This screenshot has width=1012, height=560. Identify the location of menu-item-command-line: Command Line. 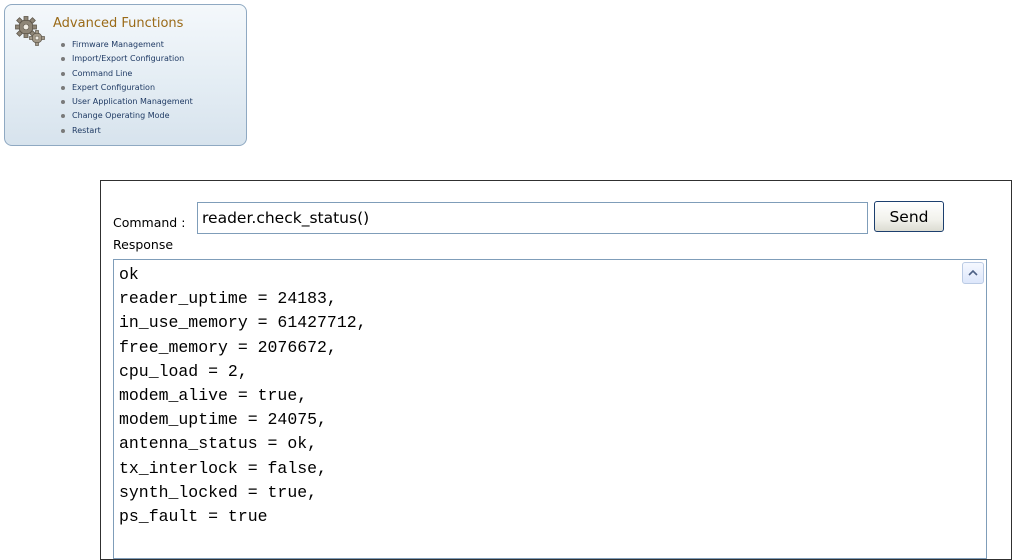
(126, 74).